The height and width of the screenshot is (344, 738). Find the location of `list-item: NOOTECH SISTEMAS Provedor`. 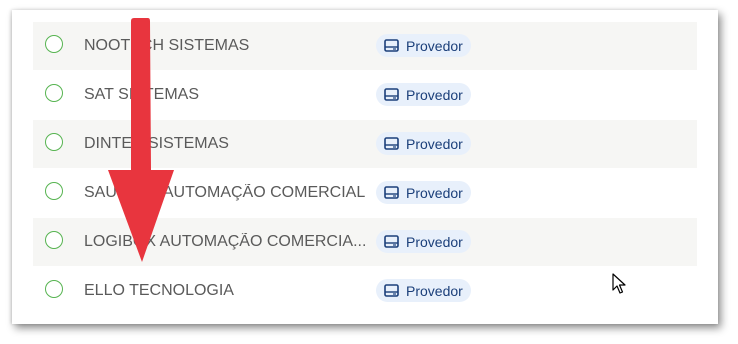

list-item: NOOTECH SISTEMAS Provedor is located at coordinates (365, 46).